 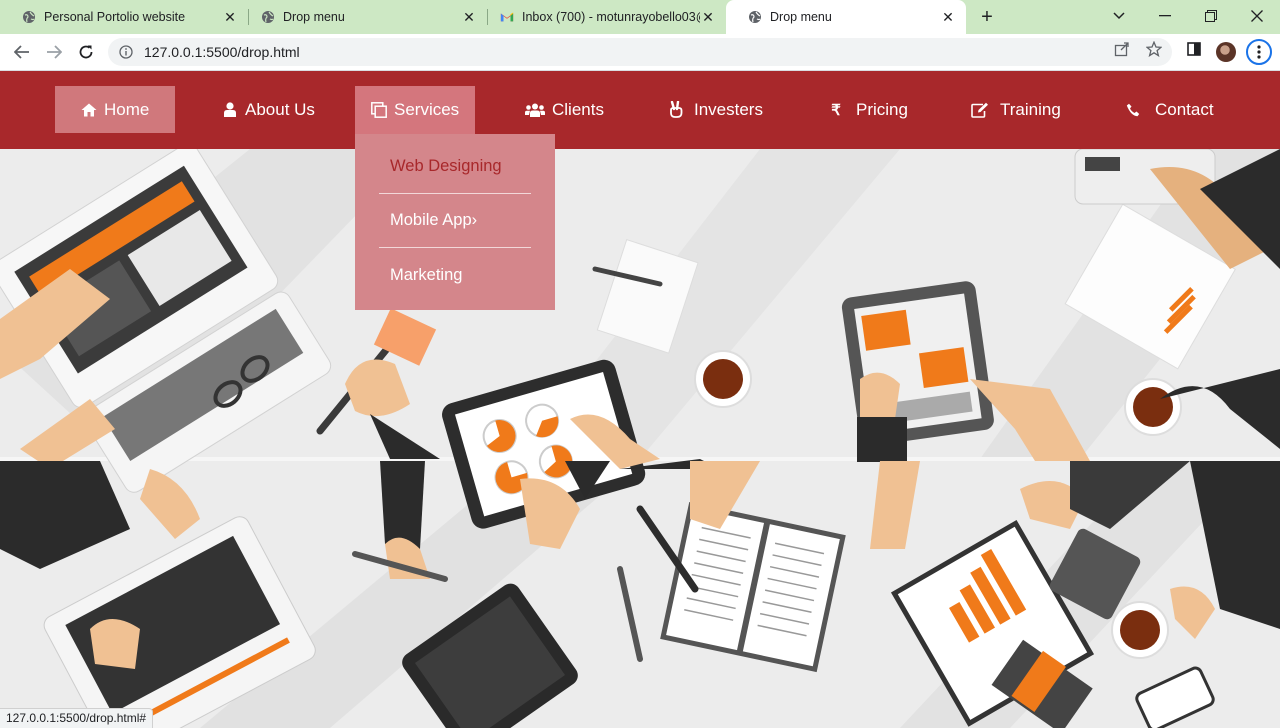 What do you see at coordinates (882, 109) in the screenshot?
I see `nav-label: Pricing` at bounding box center [882, 109].